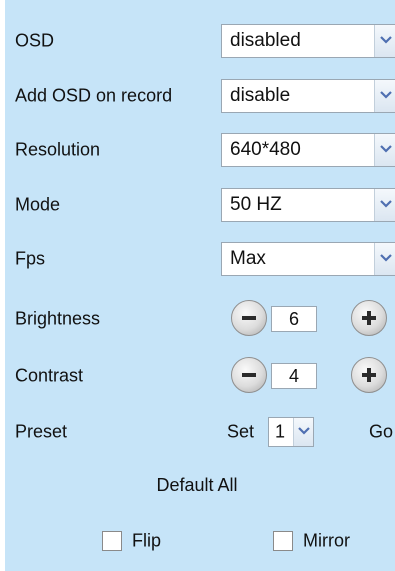 The height and width of the screenshot is (571, 395). I want to click on fps-dropdown-button, so click(384, 259).